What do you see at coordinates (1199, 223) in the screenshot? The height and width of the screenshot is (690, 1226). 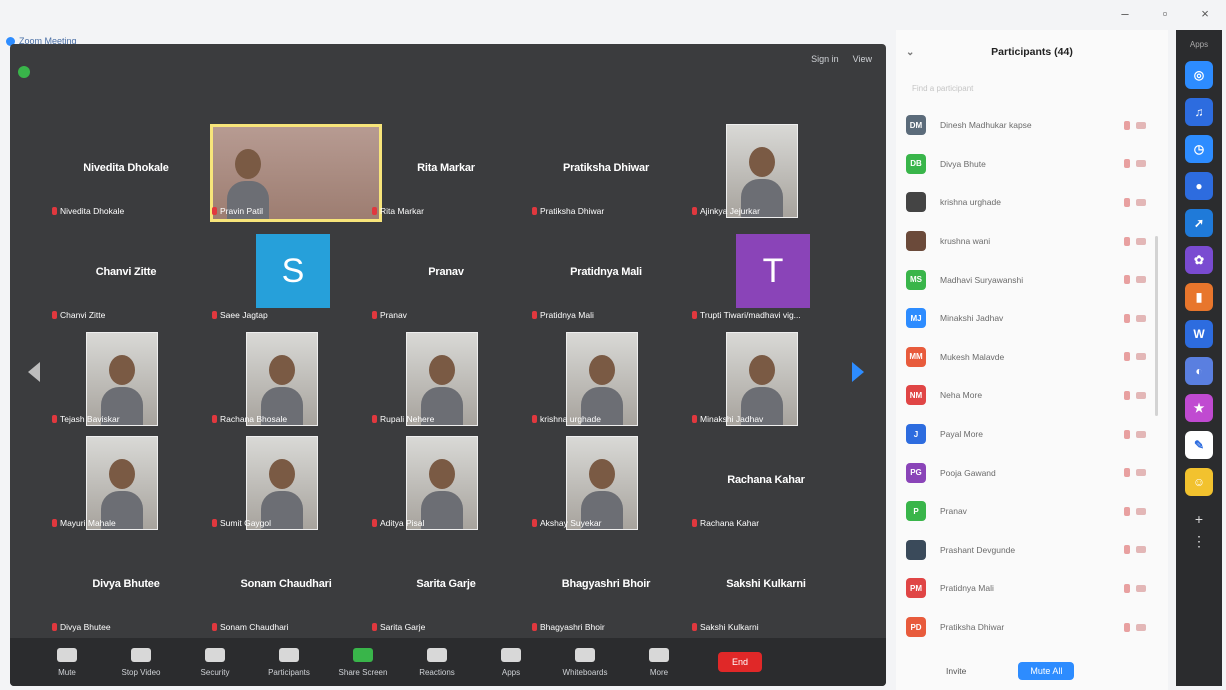 I see `rocket-app-icon: ➚` at bounding box center [1199, 223].